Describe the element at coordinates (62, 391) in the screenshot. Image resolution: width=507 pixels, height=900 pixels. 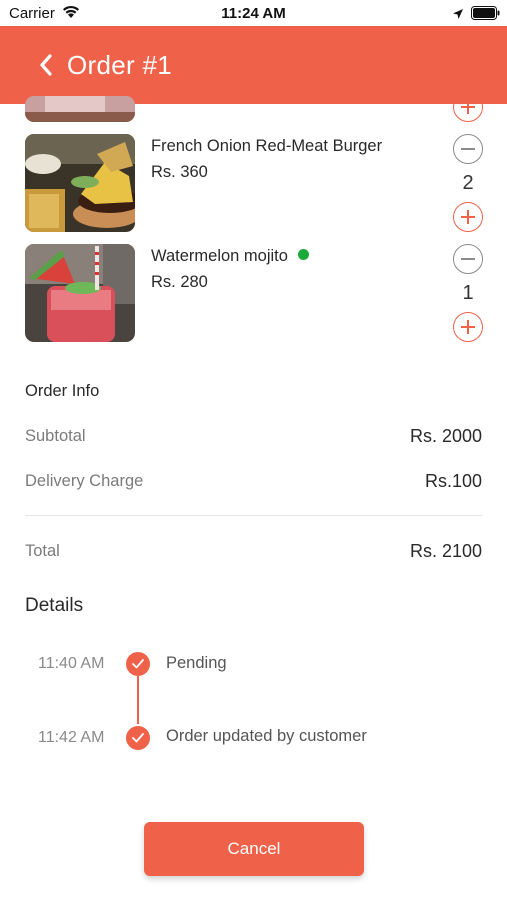
I see `order-info-title: Order Info` at that location.